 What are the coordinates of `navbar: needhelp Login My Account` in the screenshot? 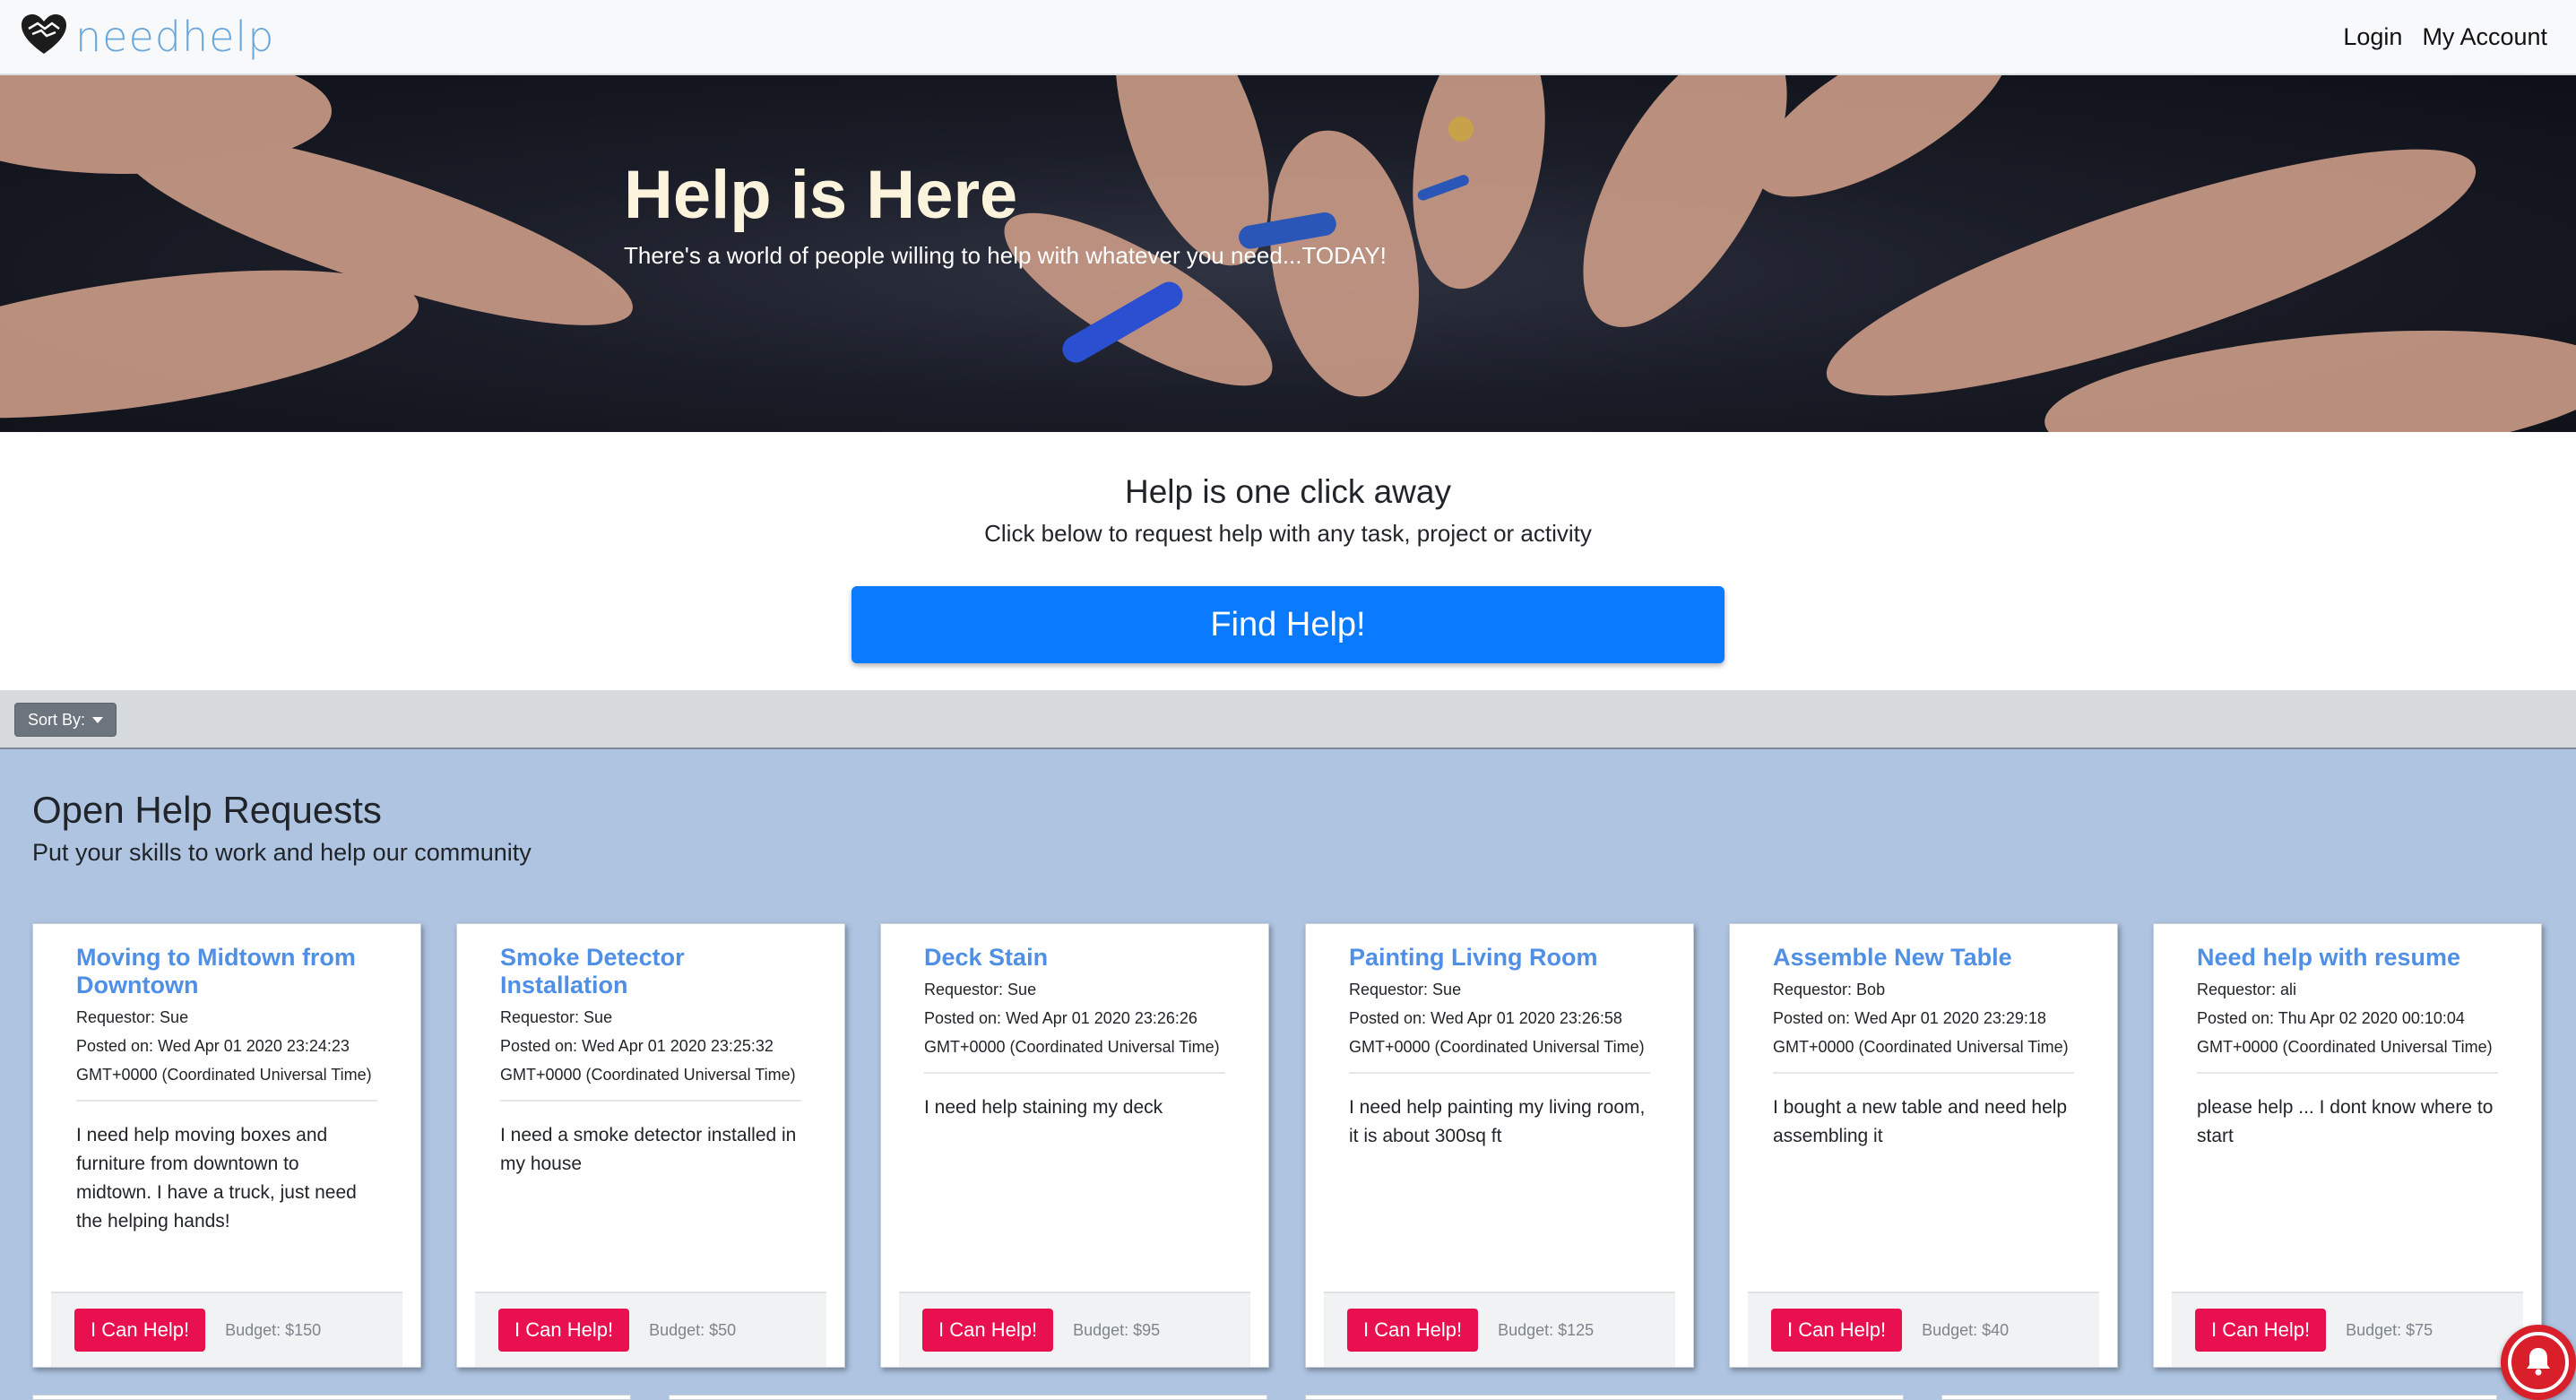 It's located at (1288, 37).